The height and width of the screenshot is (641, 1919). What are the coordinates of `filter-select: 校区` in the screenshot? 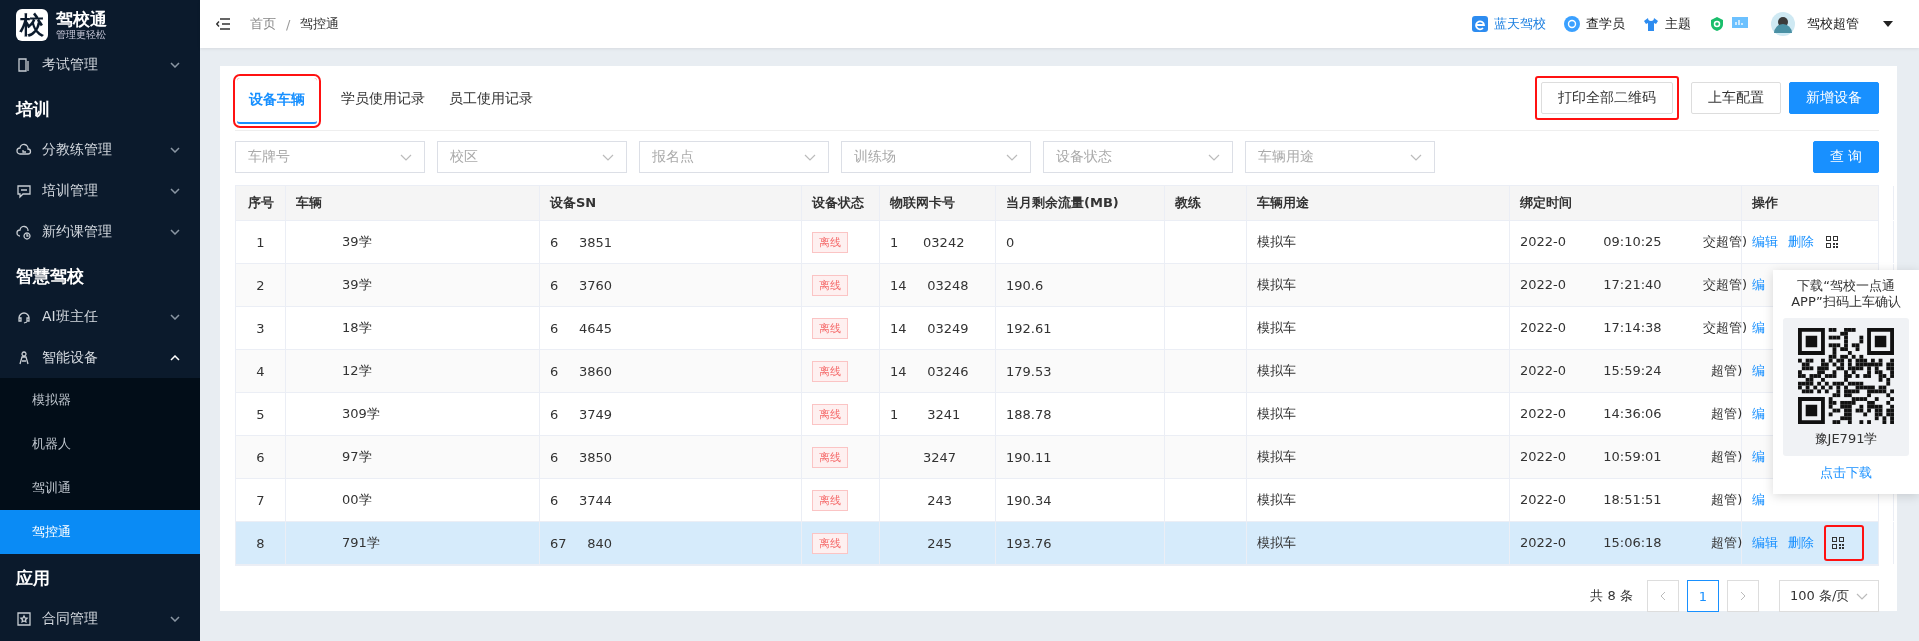 It's located at (532, 157).